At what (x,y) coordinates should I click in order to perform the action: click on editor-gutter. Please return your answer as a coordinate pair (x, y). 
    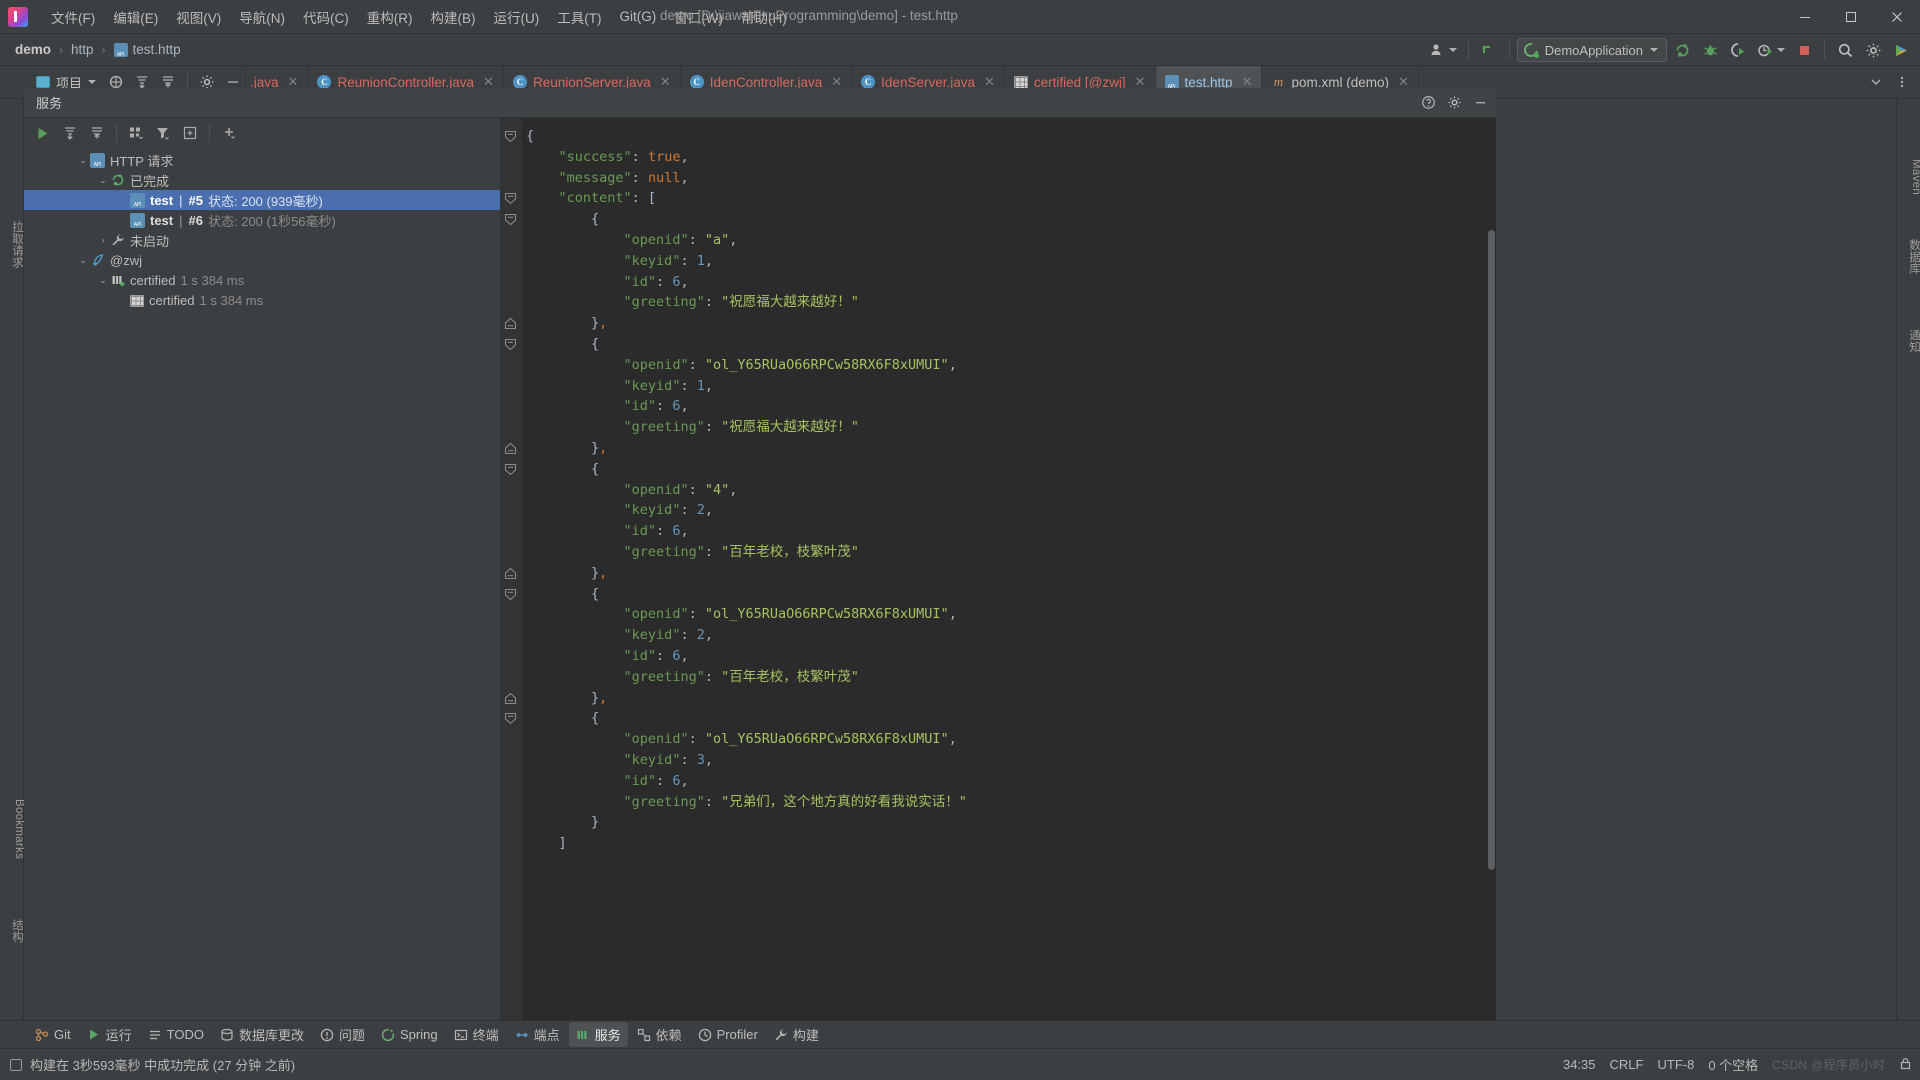
    Looking at the image, I should click on (511, 583).